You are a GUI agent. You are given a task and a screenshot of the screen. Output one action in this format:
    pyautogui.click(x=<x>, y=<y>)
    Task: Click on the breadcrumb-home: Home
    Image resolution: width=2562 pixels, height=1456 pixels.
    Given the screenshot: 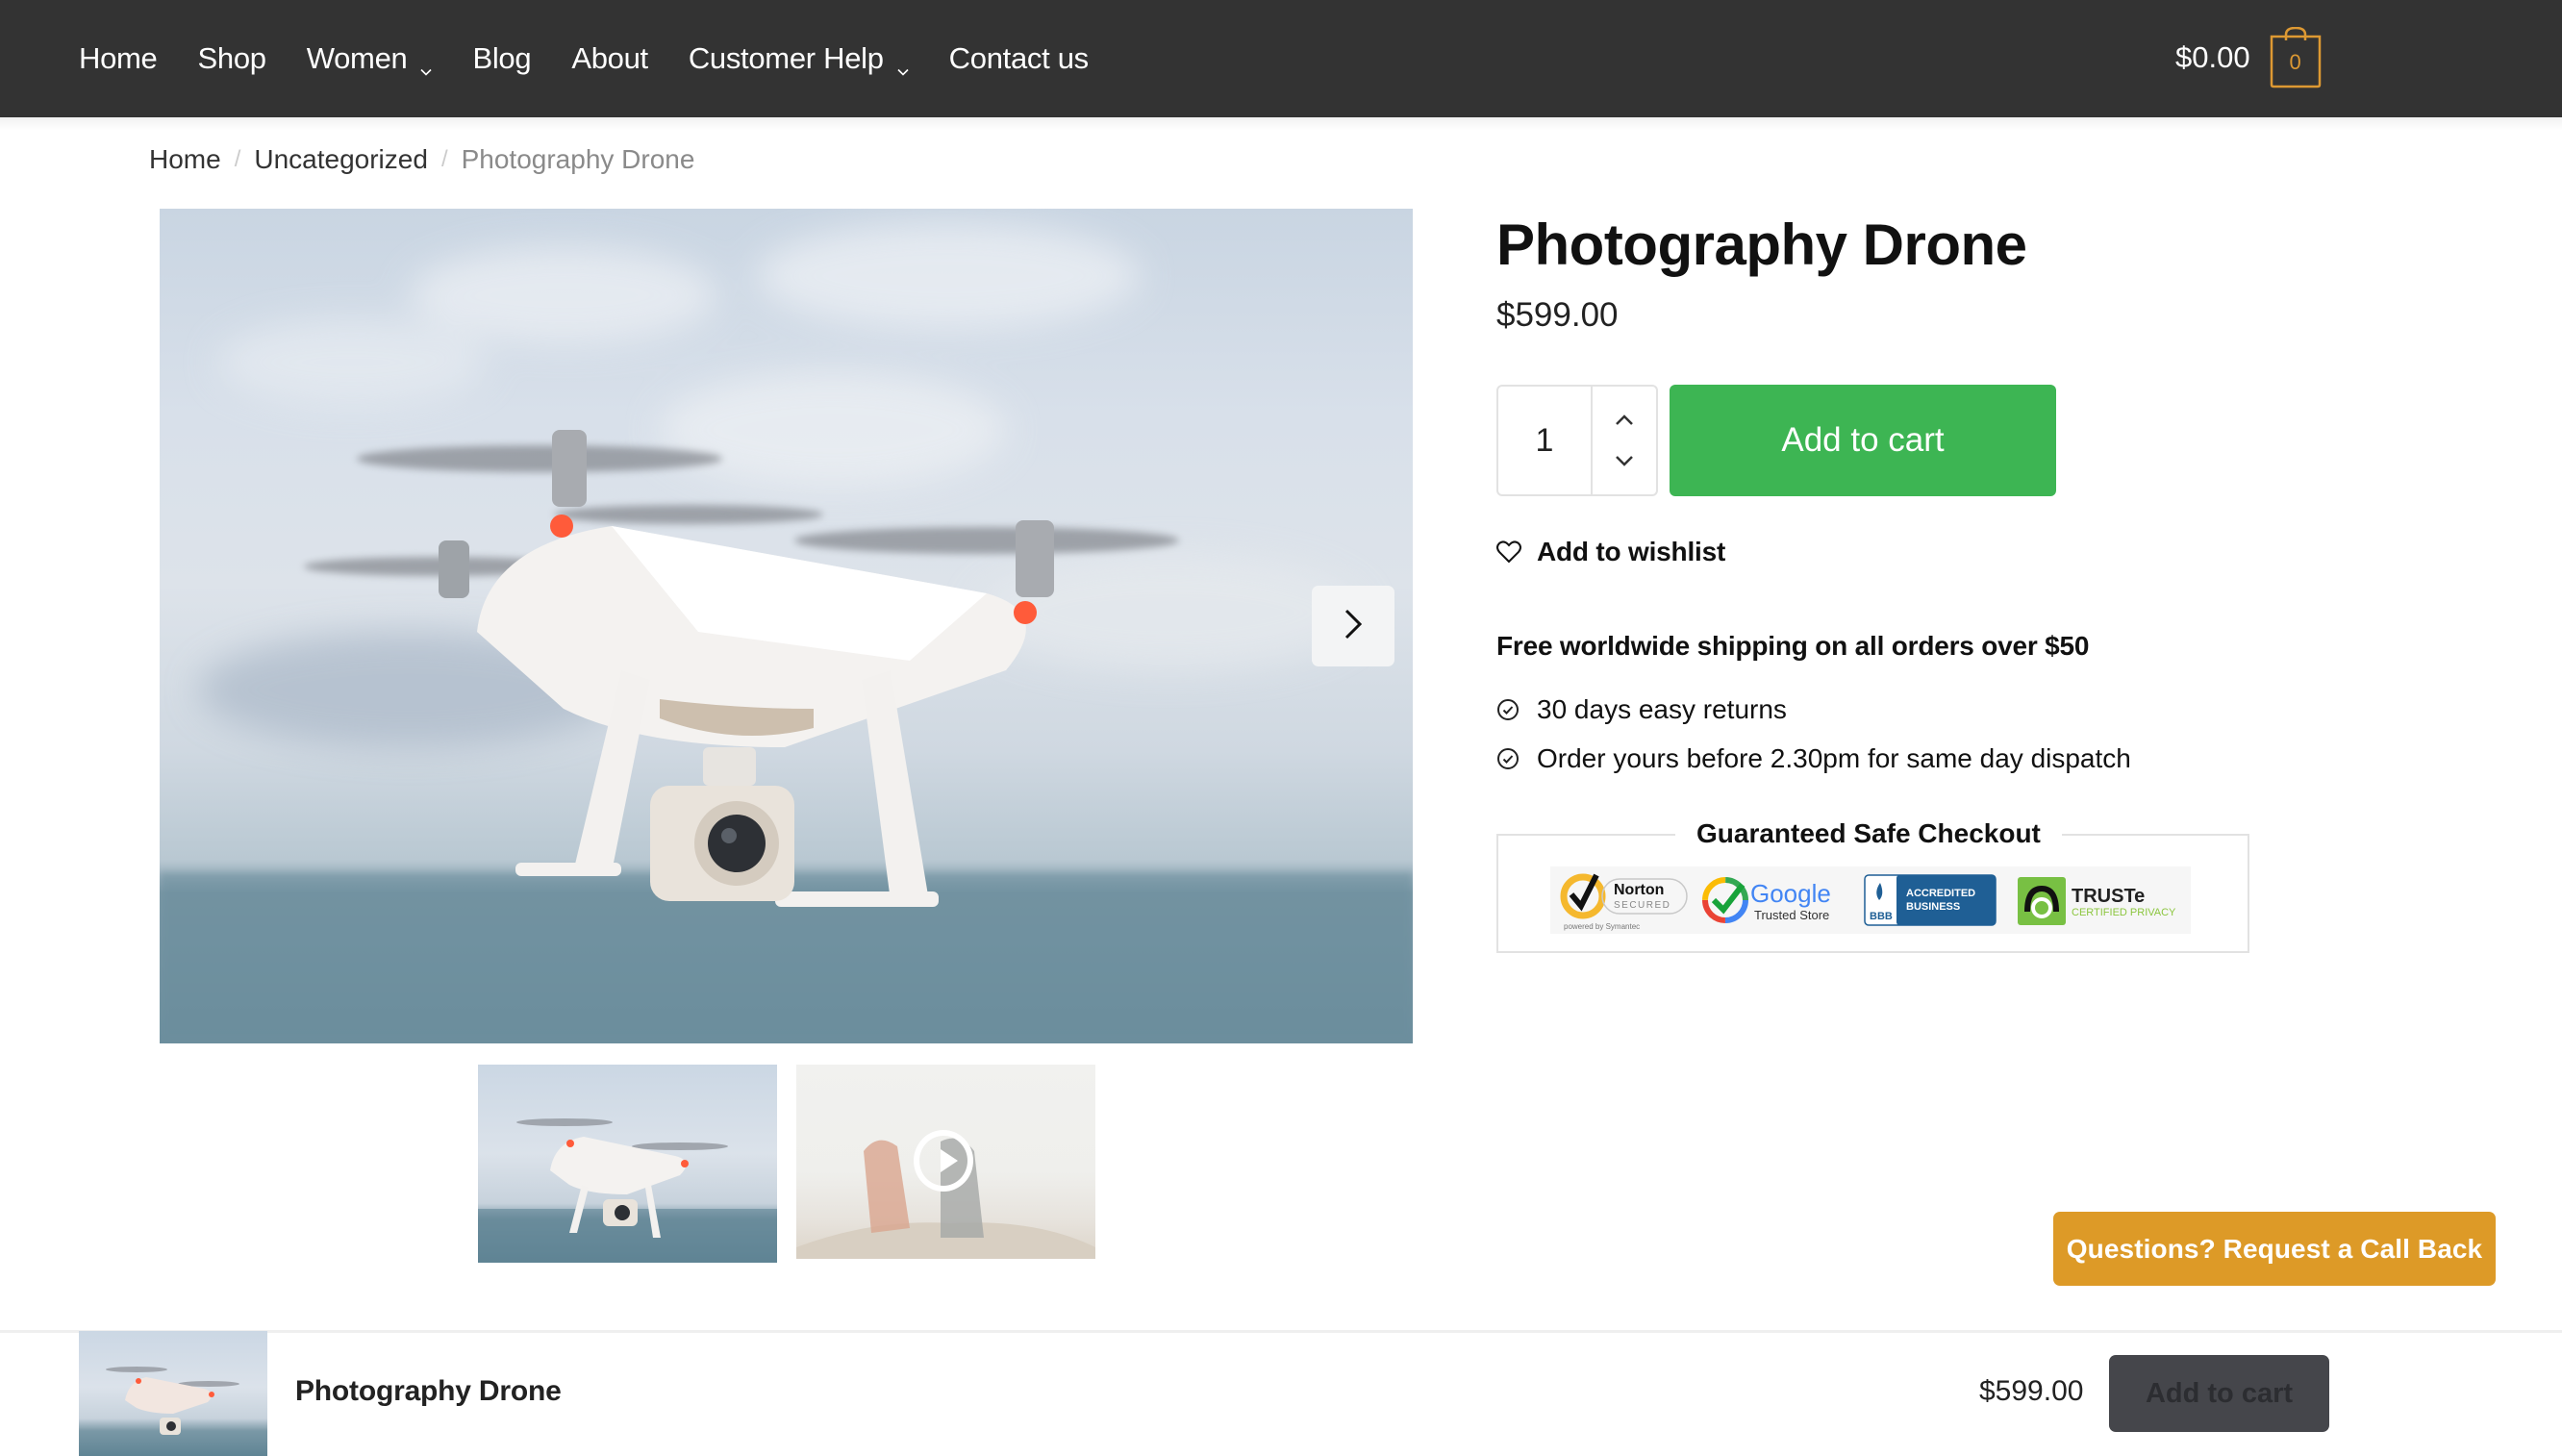 What is the action you would take?
    pyautogui.click(x=185, y=160)
    